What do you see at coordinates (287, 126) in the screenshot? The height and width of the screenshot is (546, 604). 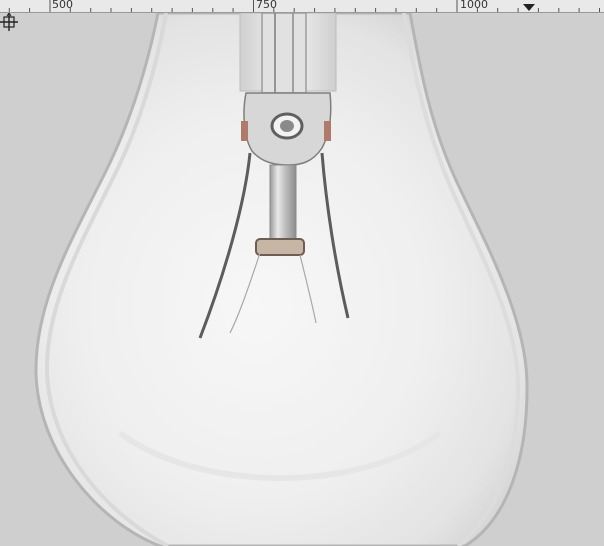 I see `stem-hole-inner` at bounding box center [287, 126].